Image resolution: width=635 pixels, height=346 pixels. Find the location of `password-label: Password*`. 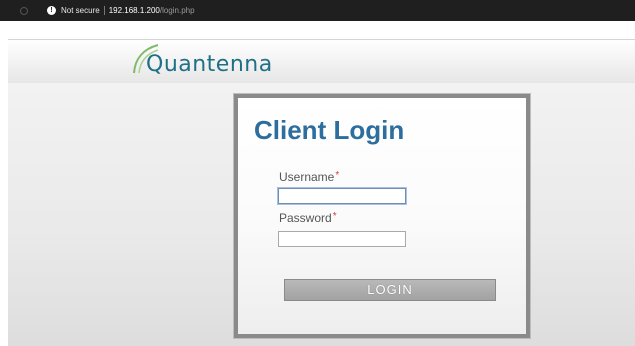

password-label: Password* is located at coordinates (308, 218).